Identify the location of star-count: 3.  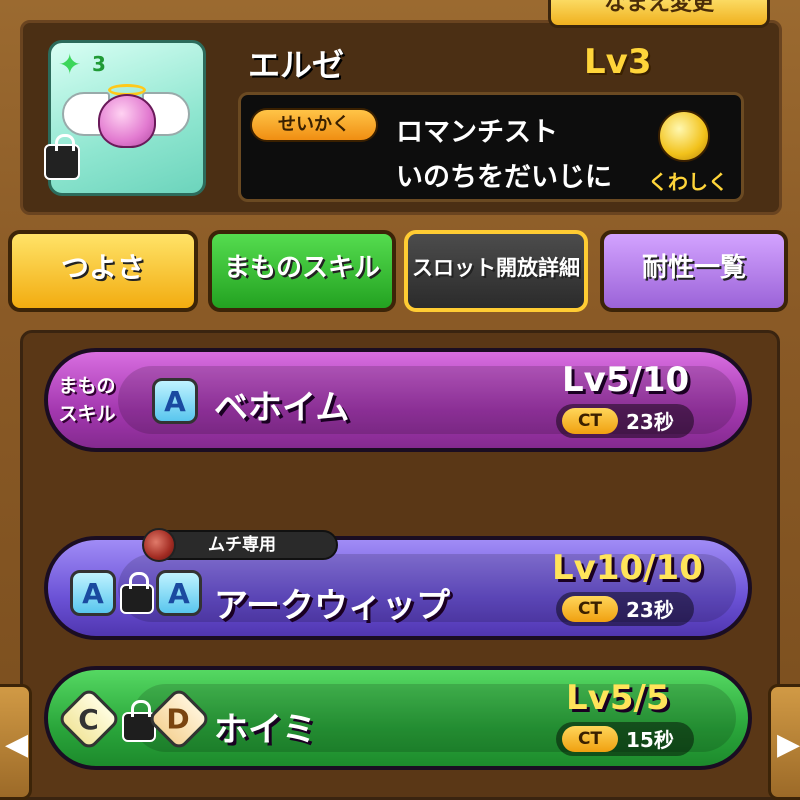
(99, 64).